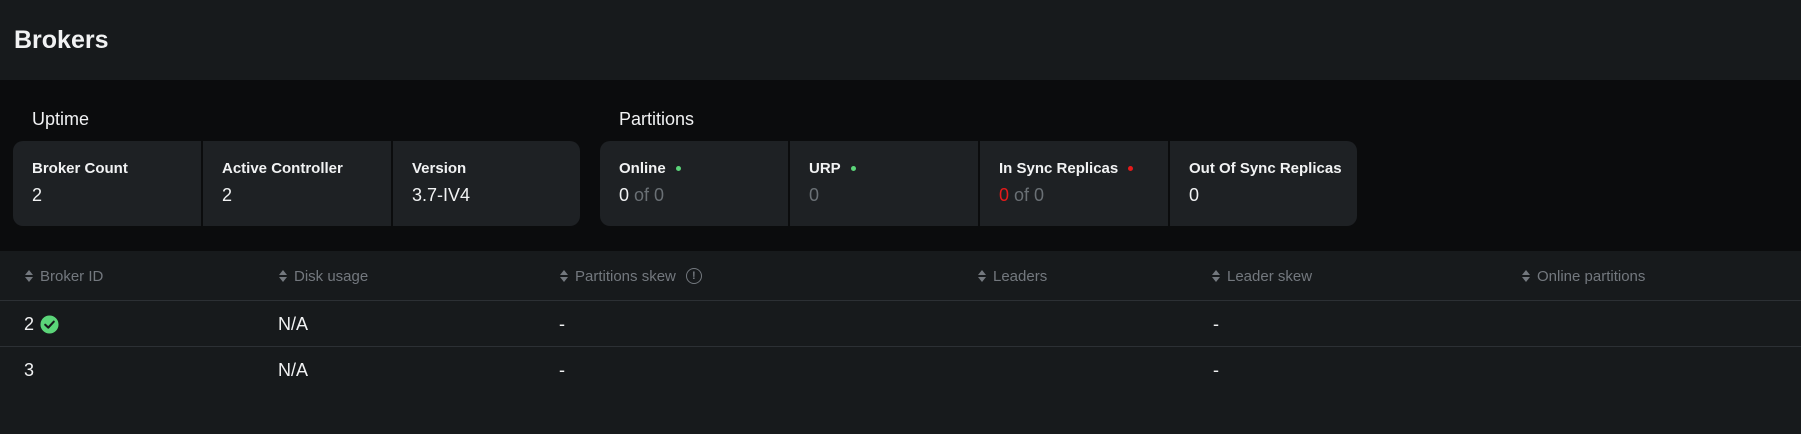 Image resolution: width=1801 pixels, height=434 pixels. I want to click on online-card: Online 0 of 0, so click(694, 183).